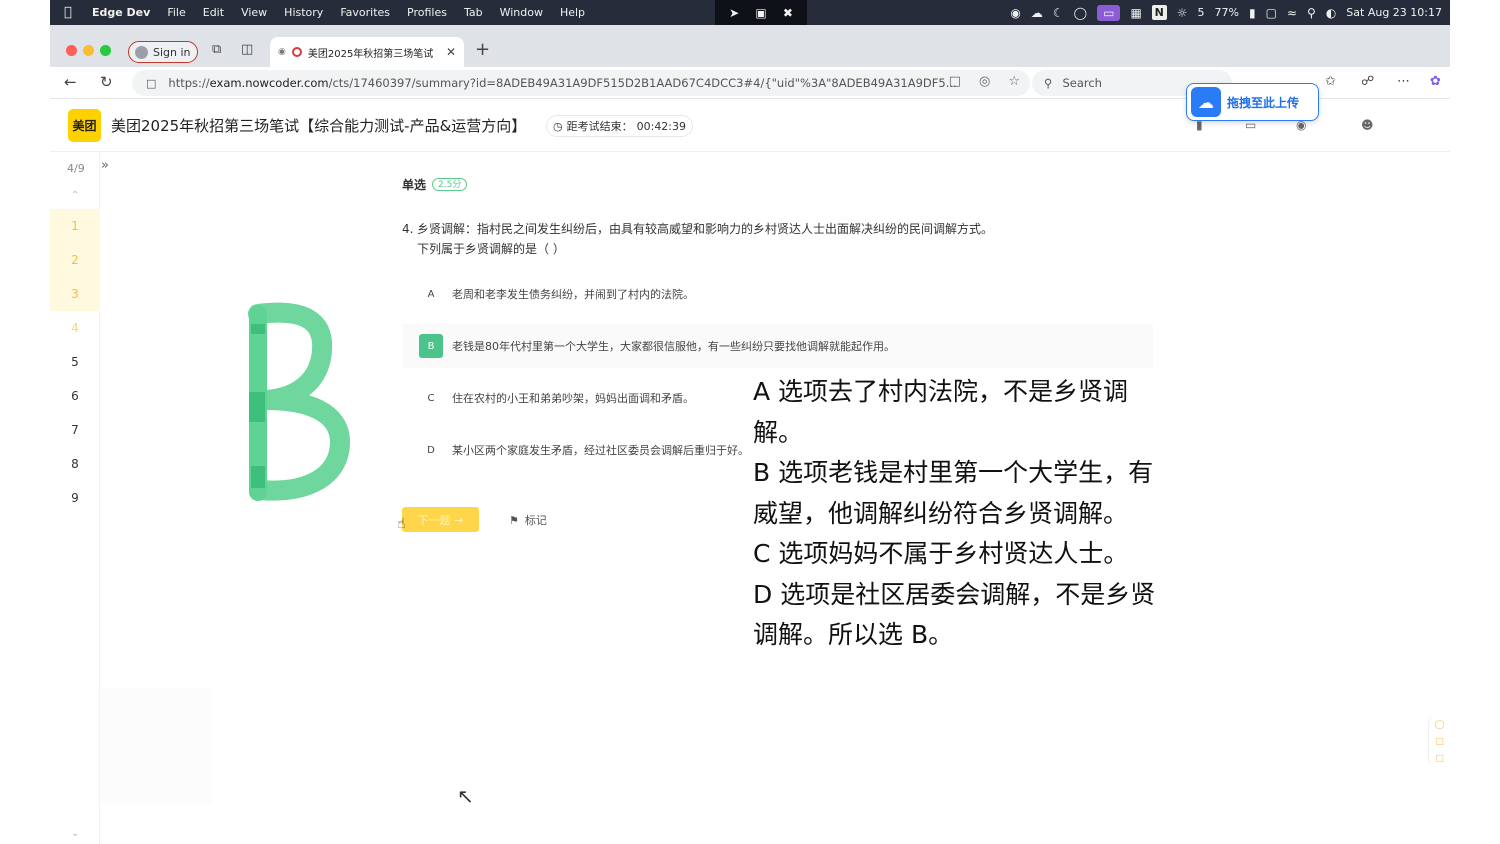 This screenshot has height=844, width=1500. What do you see at coordinates (296, 52) in the screenshot?
I see `tab-favicon-icon` at bounding box center [296, 52].